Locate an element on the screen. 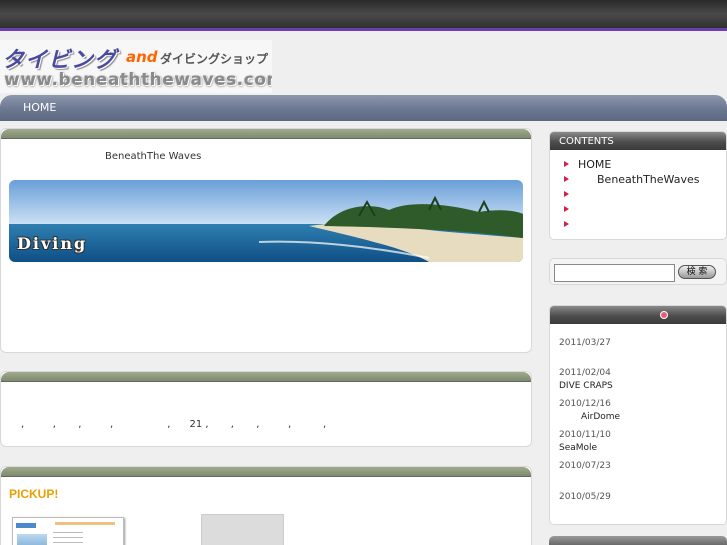  news-date: 2010/12/16 is located at coordinates (585, 404).